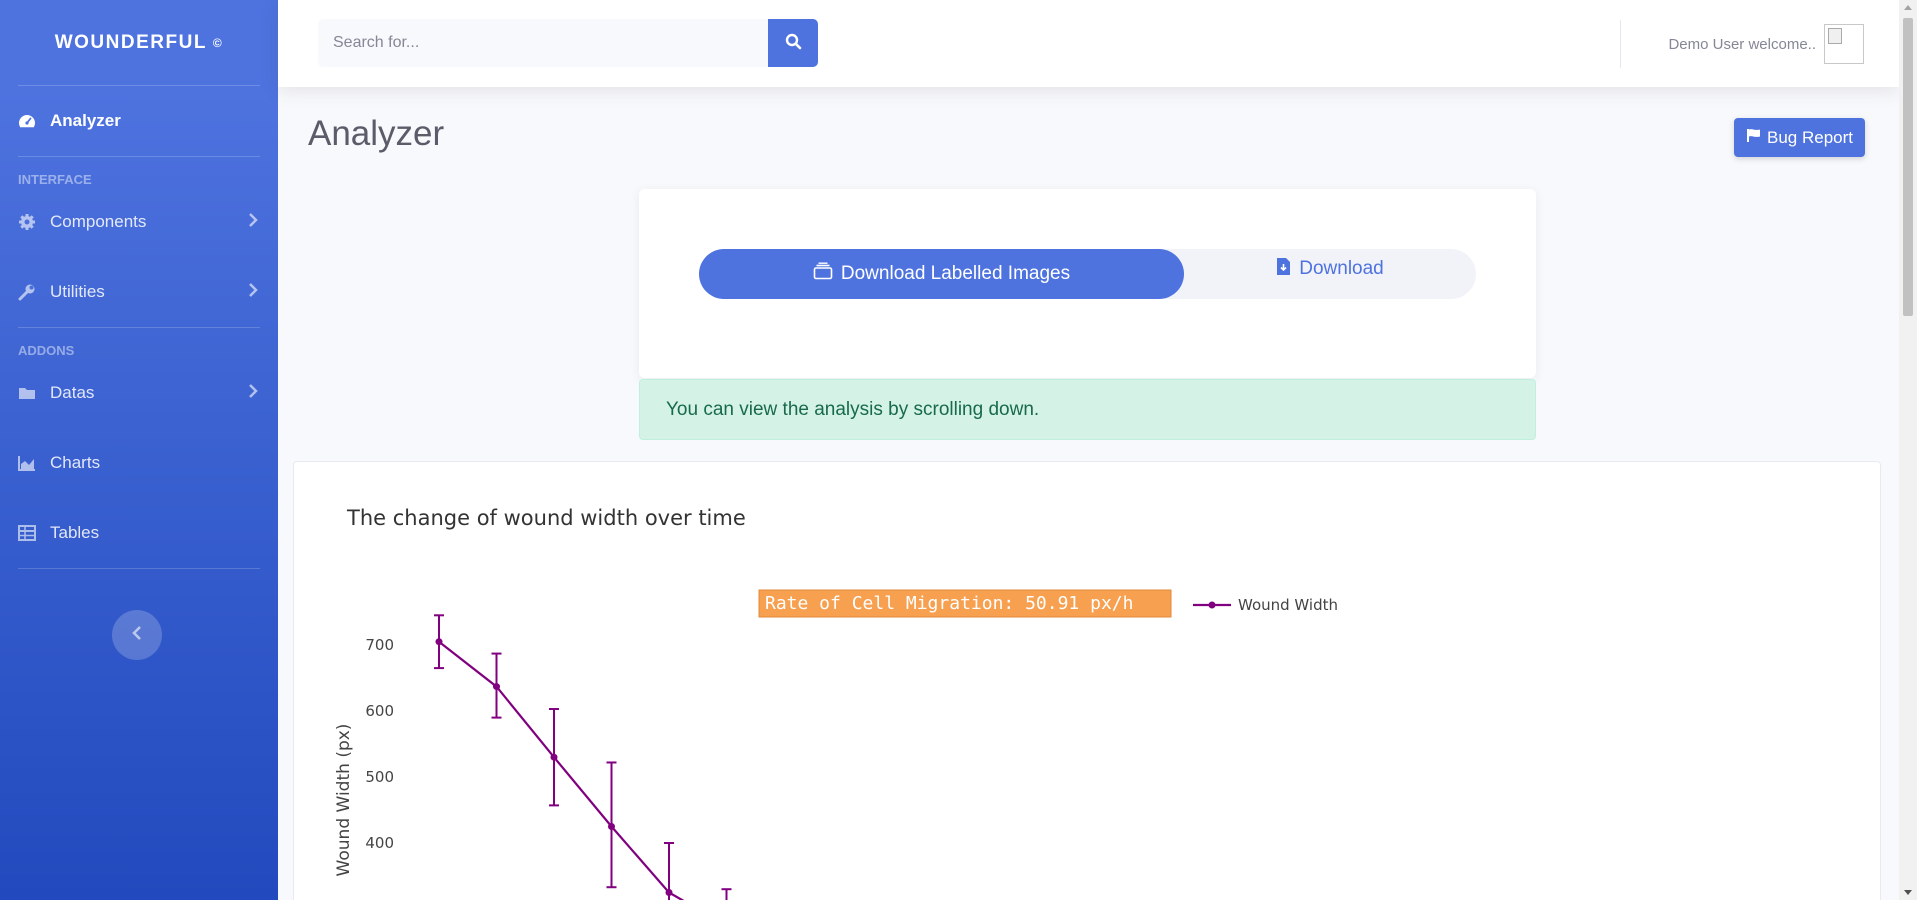 This screenshot has height=900, width=1917. What do you see at coordinates (955, 273) in the screenshot?
I see `download-labelled-images-label: Download Labelled Images` at bounding box center [955, 273].